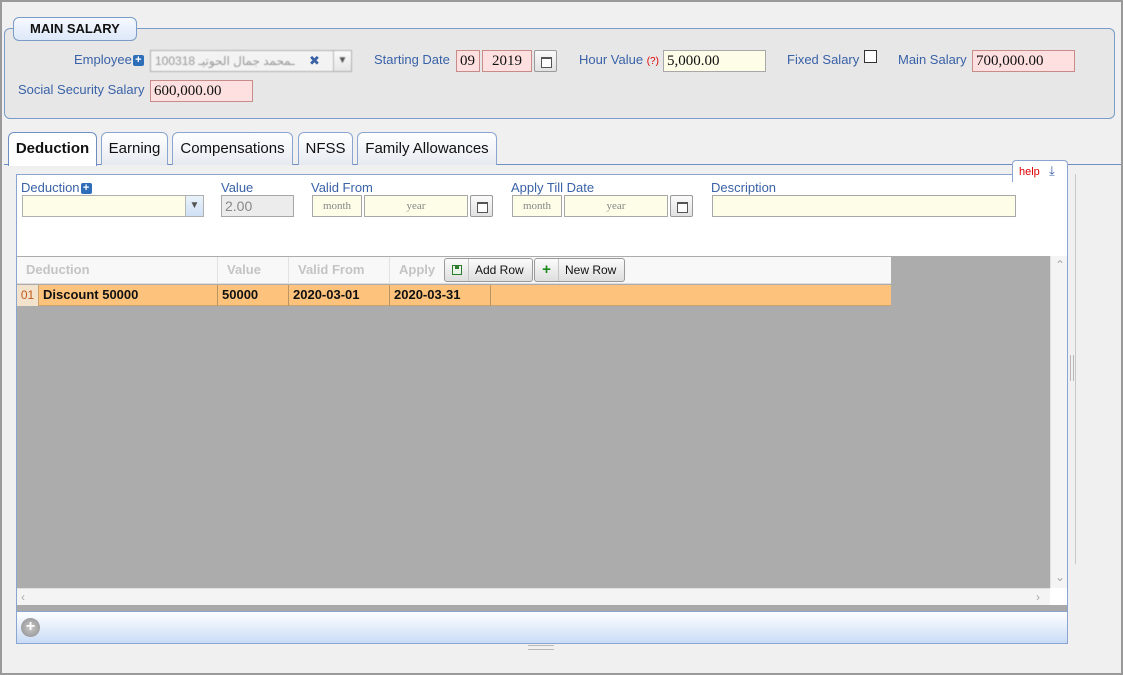 This screenshot has width=1123, height=675. What do you see at coordinates (580, 270) in the screenshot?
I see `new-row-button: + New Row` at bounding box center [580, 270].